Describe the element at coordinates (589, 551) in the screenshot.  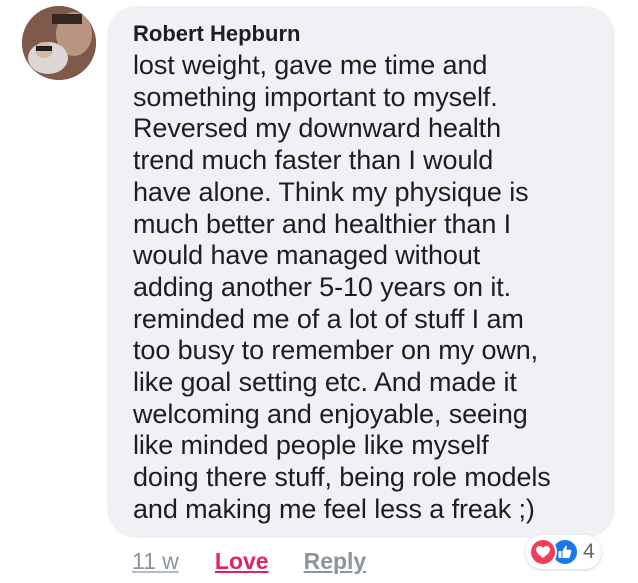
I see `reaction-count: 4` at that location.